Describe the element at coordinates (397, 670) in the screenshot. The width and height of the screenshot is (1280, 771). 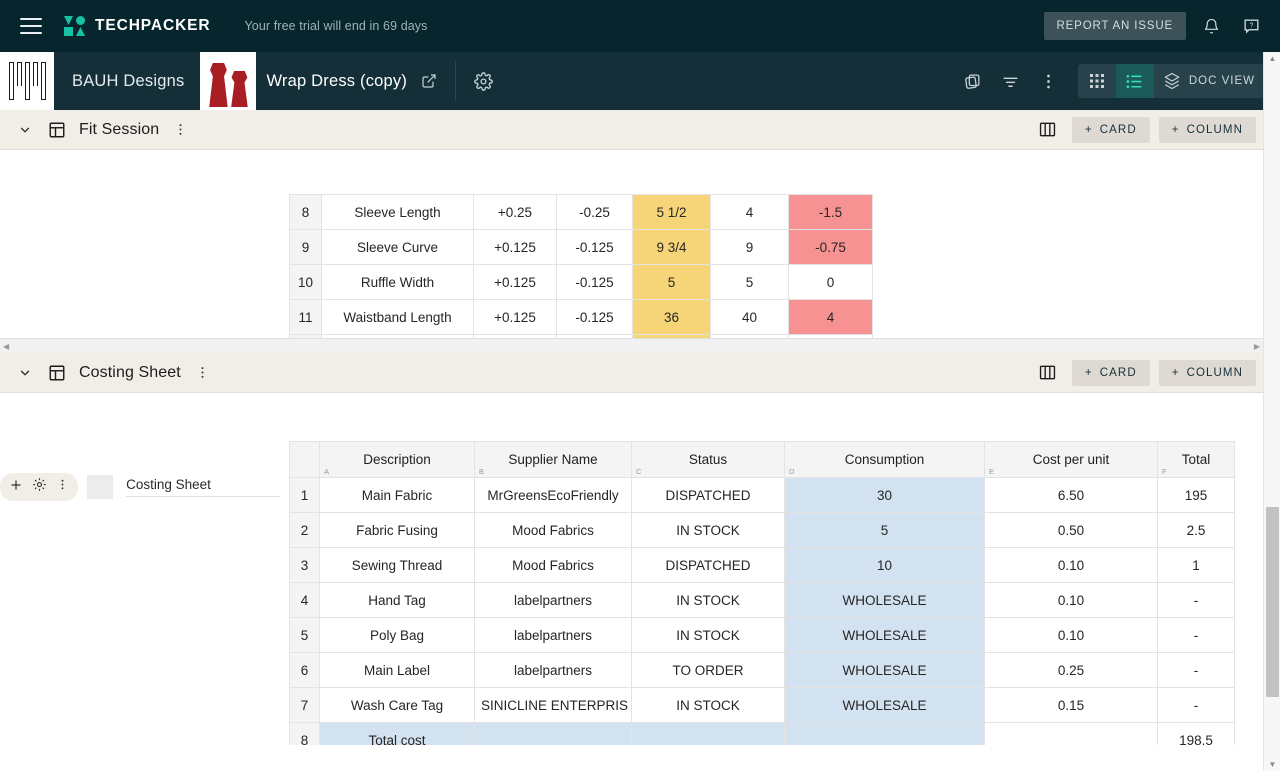
I see `table-cell: Main Label` at that location.